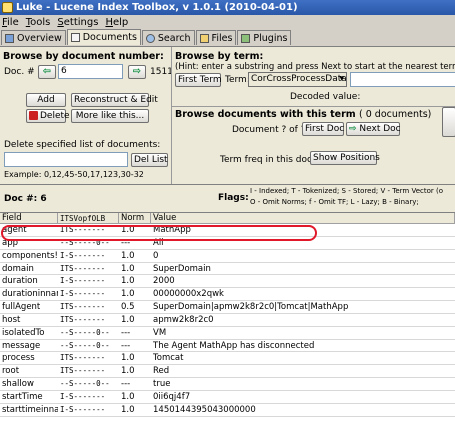 This screenshot has height=423, width=455. Describe the element at coordinates (66, 159) in the screenshot. I see `delete-list-input` at that location.